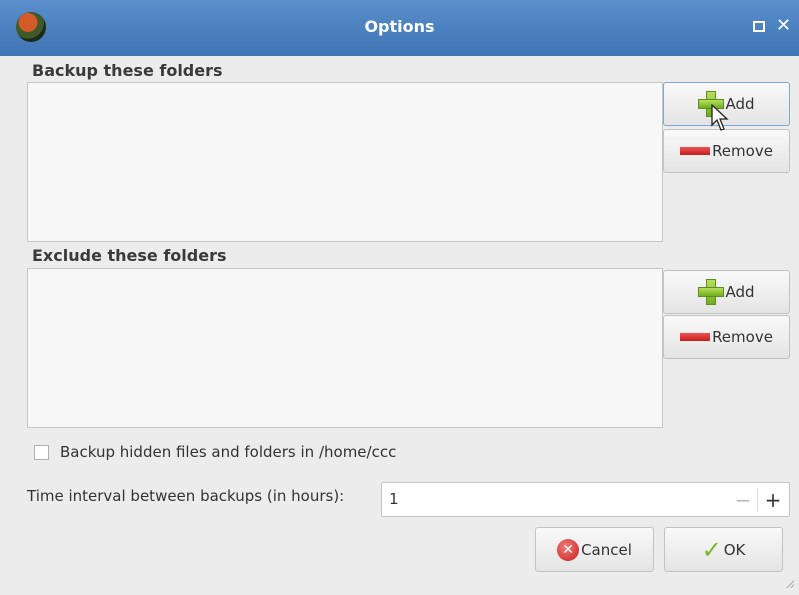 This screenshot has height=595, width=799. I want to click on exclude-folders-label: Exclude these folders, so click(129, 255).